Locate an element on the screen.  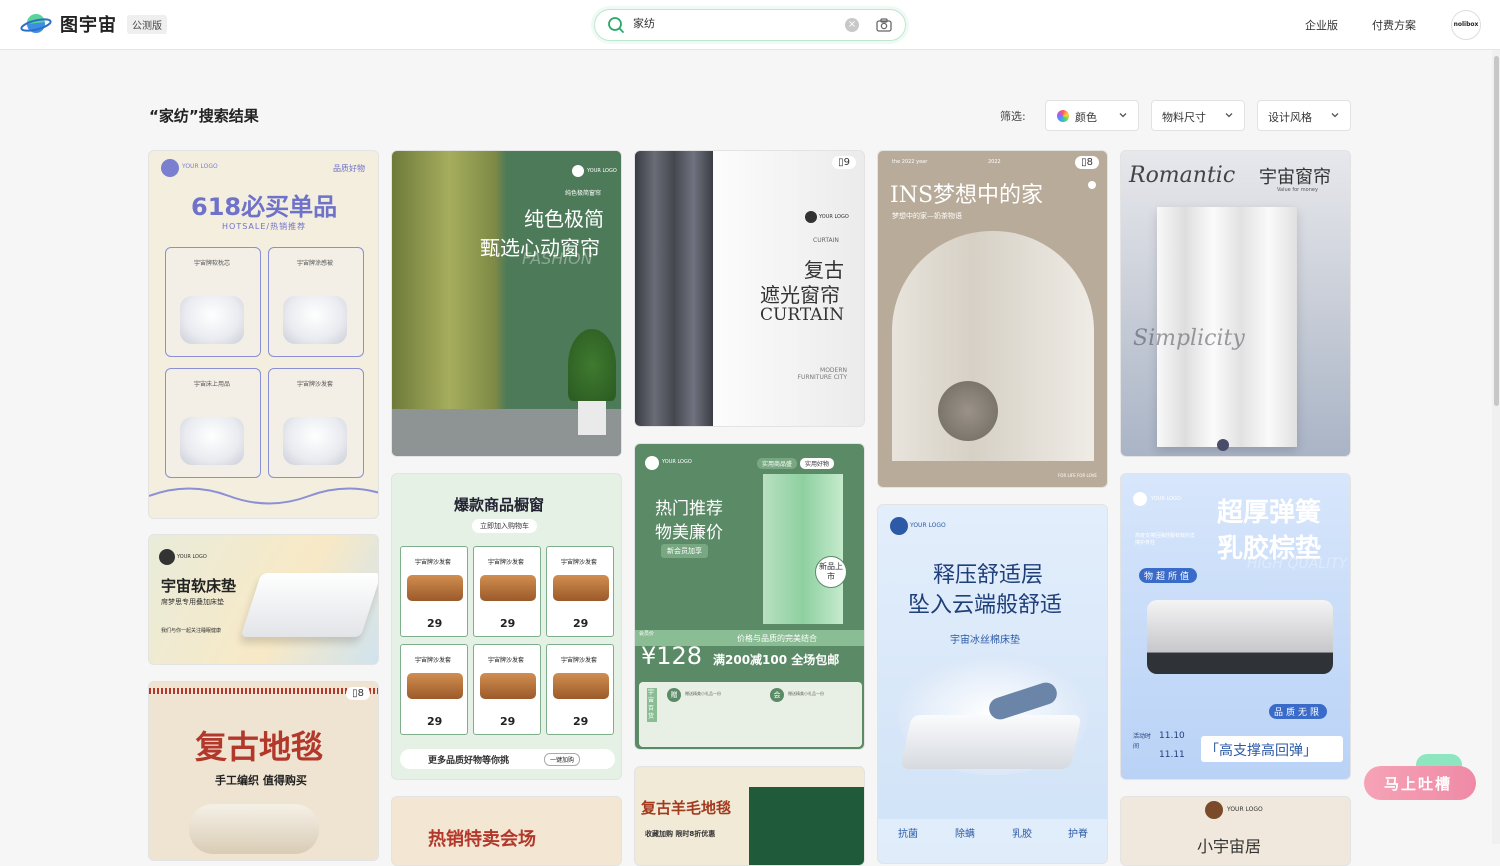
product-tile: 宇宙床上用品 is located at coordinates (213, 423).